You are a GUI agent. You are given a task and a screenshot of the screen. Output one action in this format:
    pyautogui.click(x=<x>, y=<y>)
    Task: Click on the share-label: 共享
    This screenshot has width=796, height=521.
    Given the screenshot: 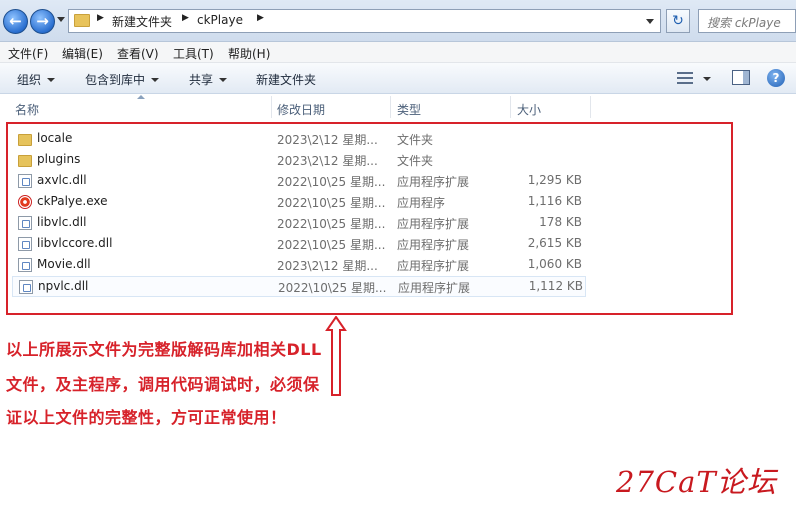 What is the action you would take?
    pyautogui.click(x=201, y=80)
    